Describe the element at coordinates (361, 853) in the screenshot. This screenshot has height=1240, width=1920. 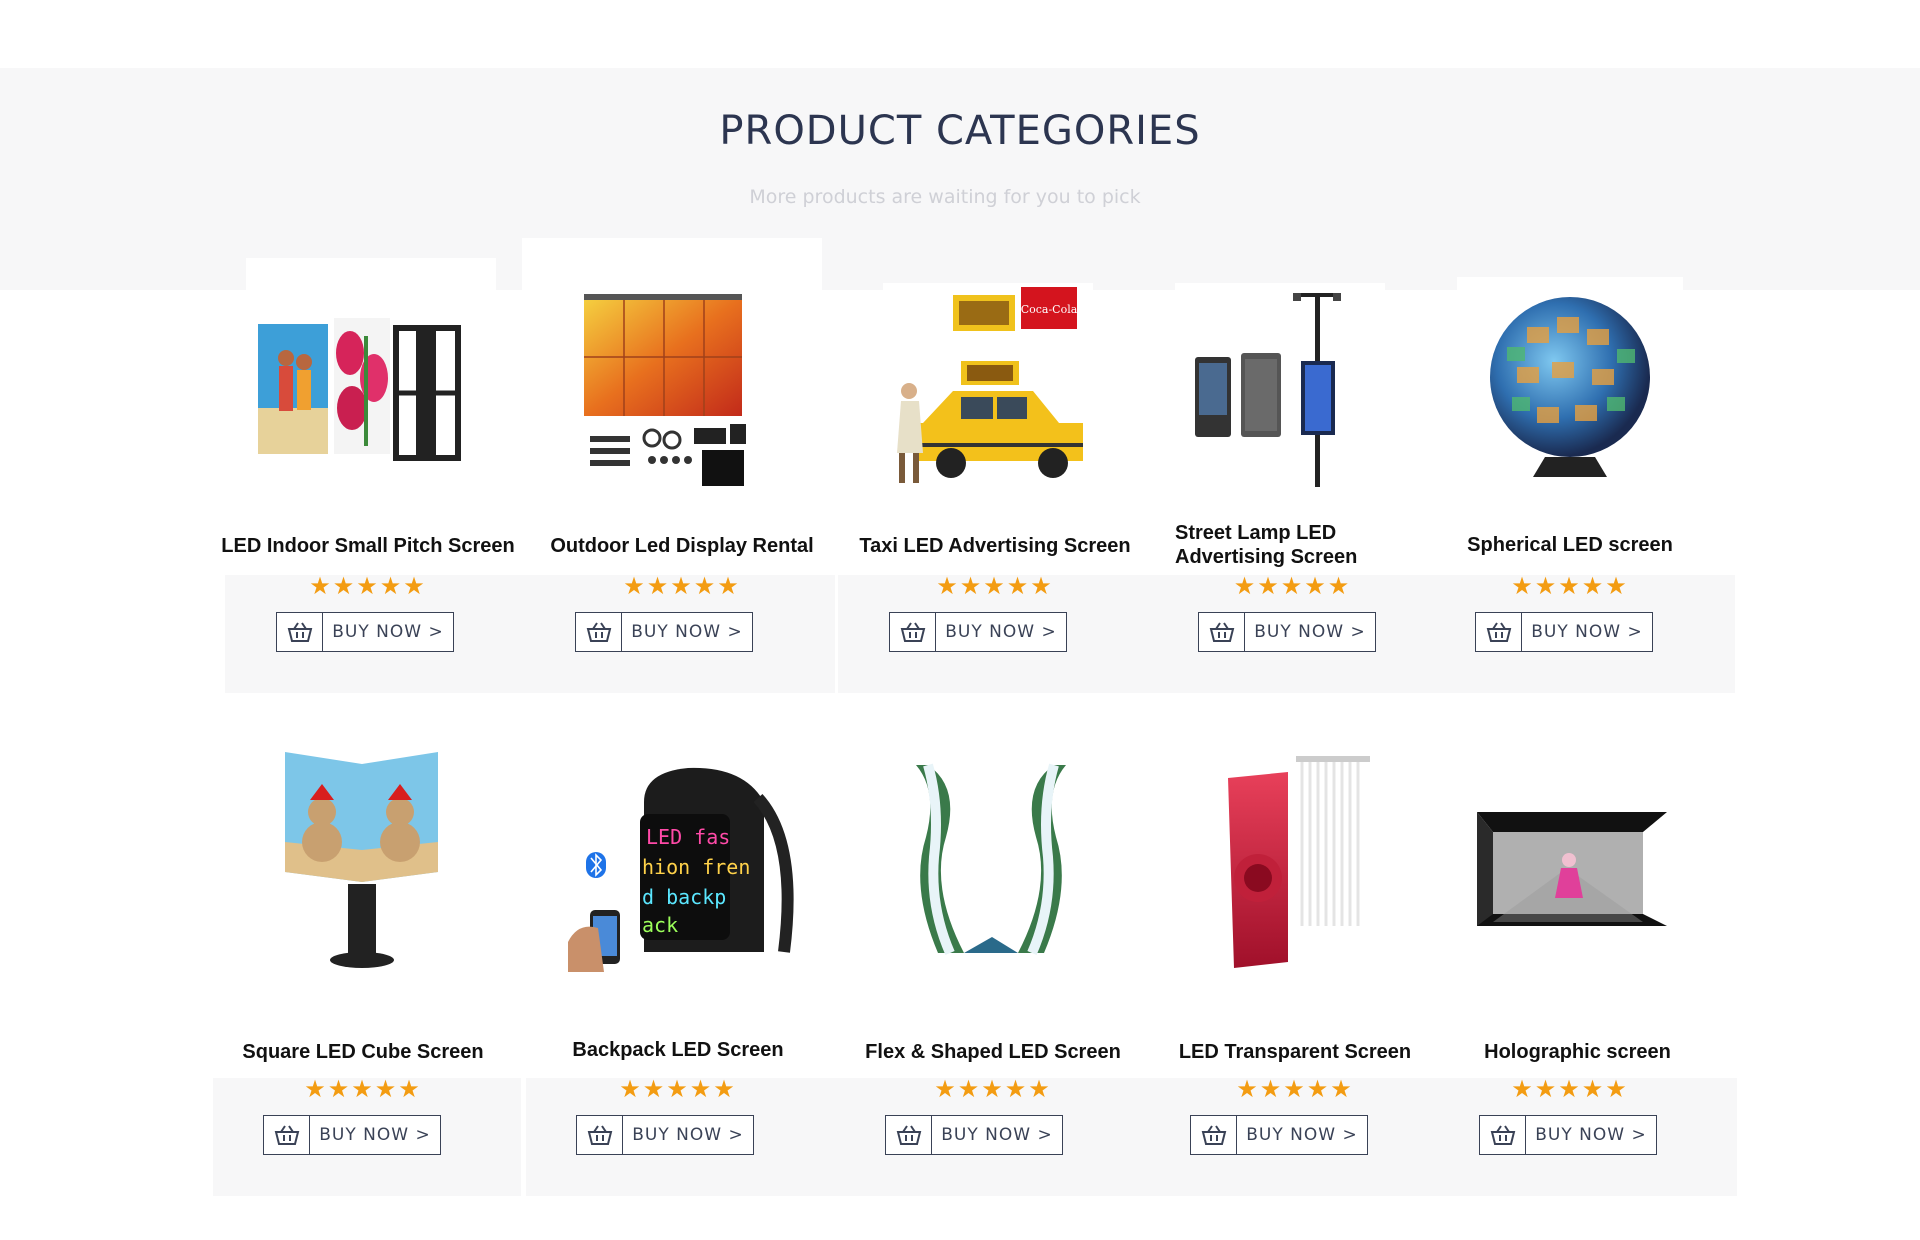
I see `product-image-cube` at that location.